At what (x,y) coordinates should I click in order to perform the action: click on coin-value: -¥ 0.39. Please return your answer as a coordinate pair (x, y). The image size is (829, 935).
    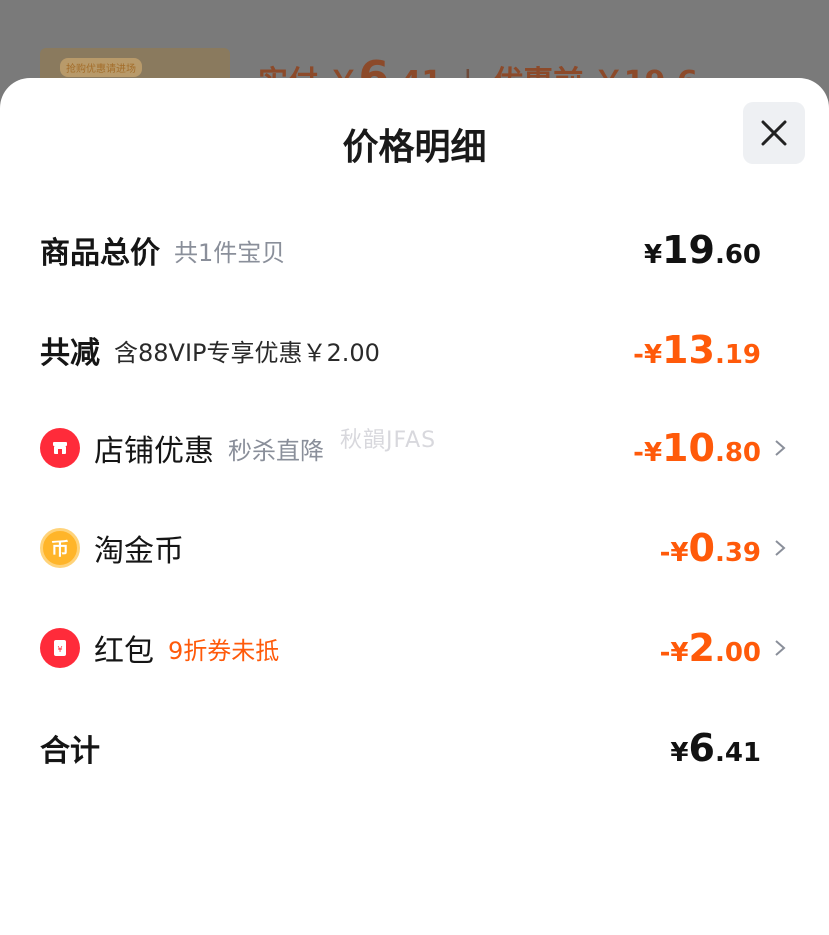
    Looking at the image, I should click on (710, 548).